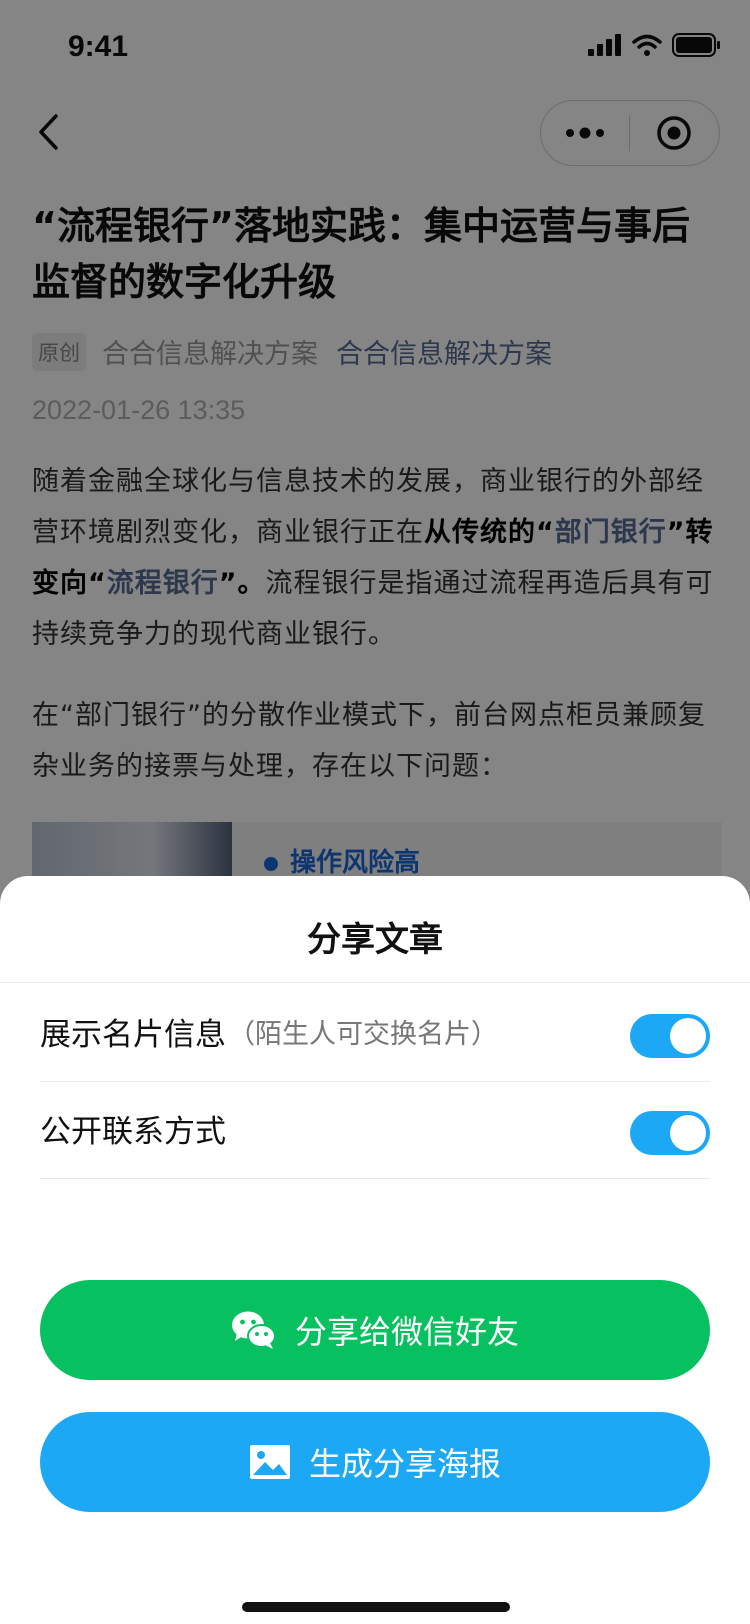  What do you see at coordinates (376, 1607) in the screenshot?
I see `home-indicator` at bounding box center [376, 1607].